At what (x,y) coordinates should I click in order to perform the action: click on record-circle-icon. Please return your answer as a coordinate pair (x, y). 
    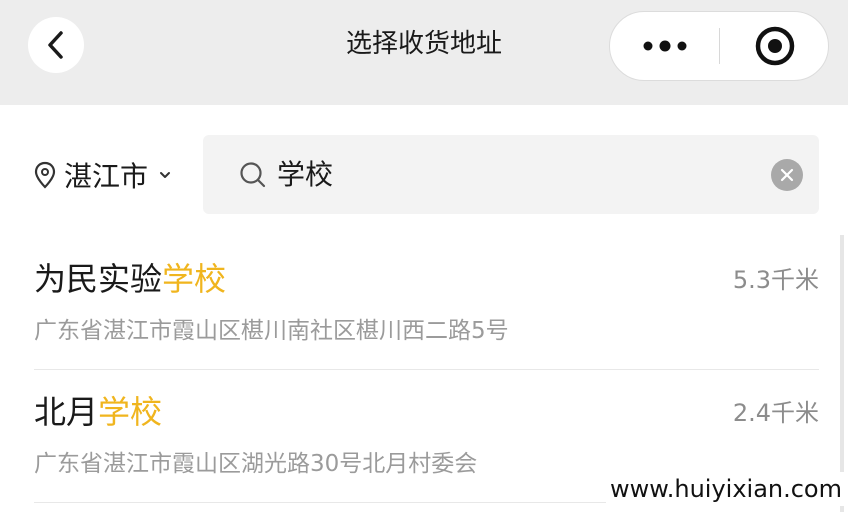
    Looking at the image, I should click on (775, 46).